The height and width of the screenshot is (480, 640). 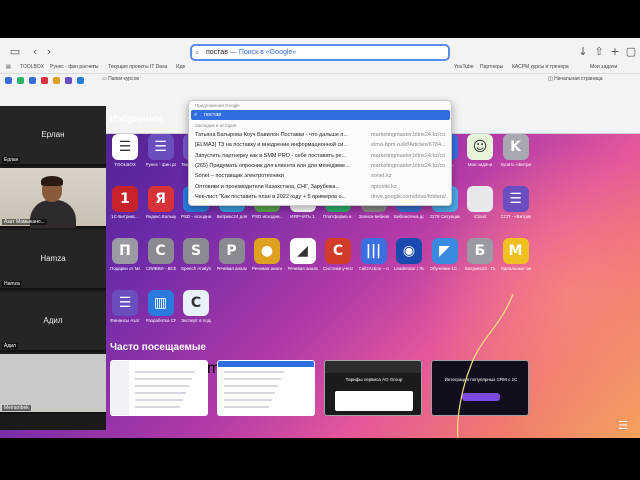 I want to click on participant-name: Адил, so click(x=53, y=320).